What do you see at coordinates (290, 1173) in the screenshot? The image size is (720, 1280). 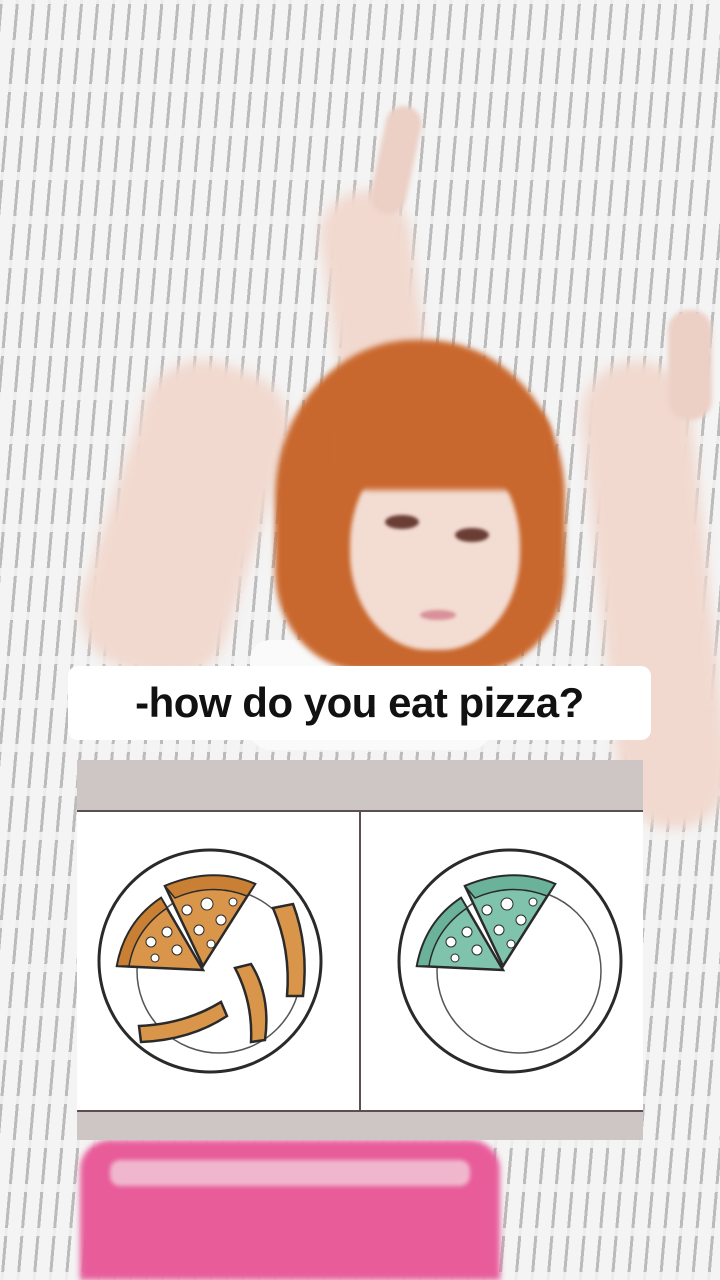 I see `belt` at bounding box center [290, 1173].